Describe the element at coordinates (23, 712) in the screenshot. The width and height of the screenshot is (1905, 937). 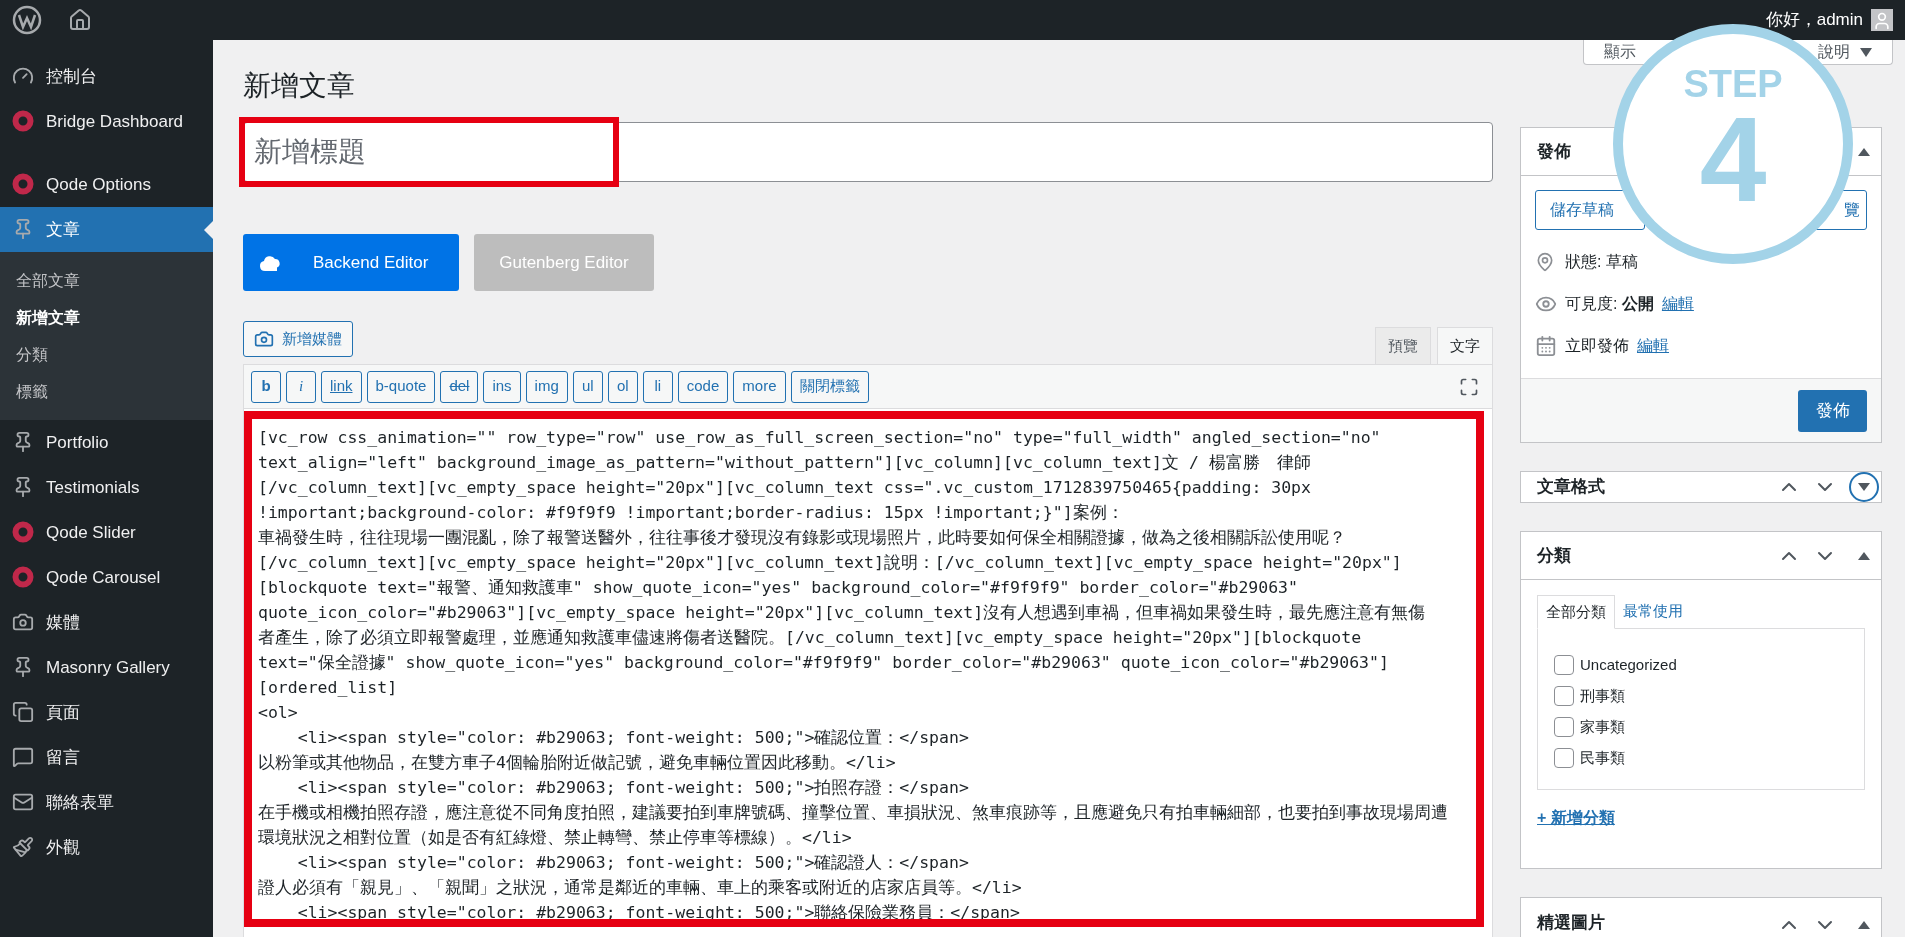
I see `pages-icon` at that location.